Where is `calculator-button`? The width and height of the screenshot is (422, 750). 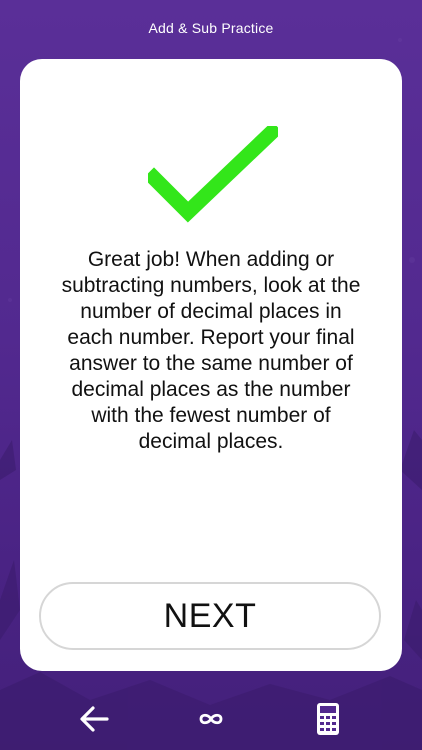 calculator-button is located at coordinates (328, 719).